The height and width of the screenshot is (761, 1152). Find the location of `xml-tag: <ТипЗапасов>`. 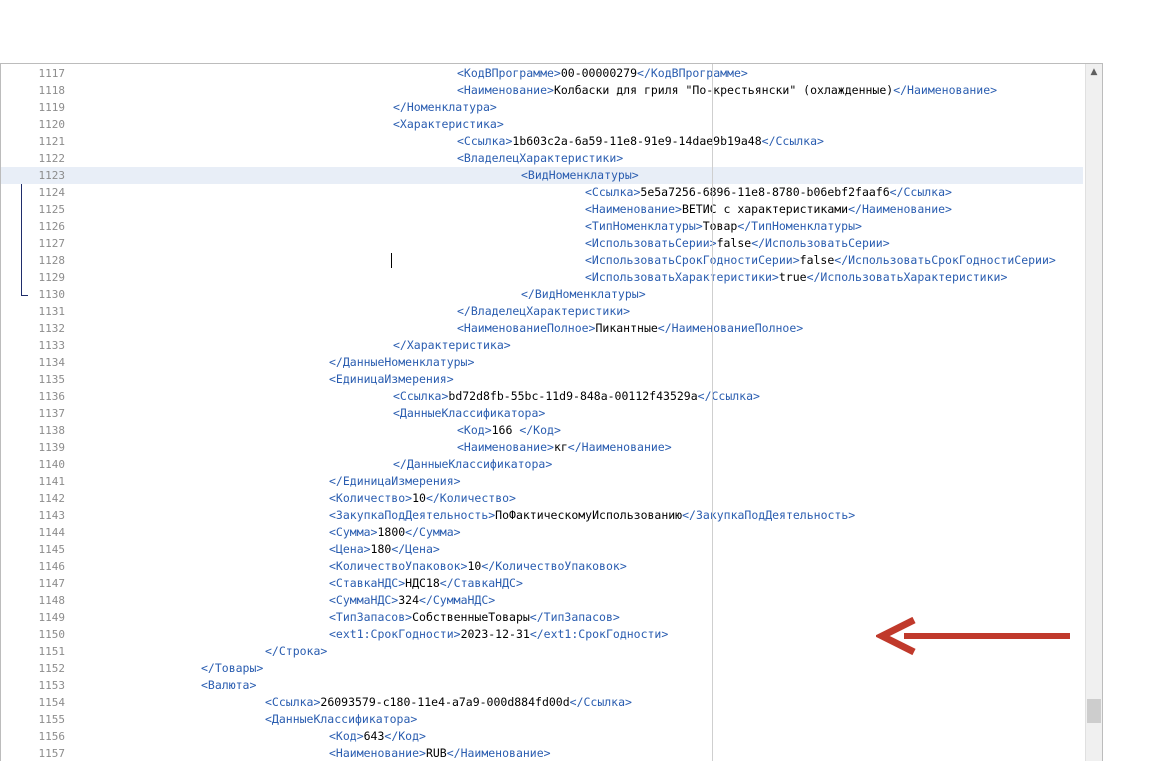

xml-tag: <ТипЗапасов> is located at coordinates (371, 617).